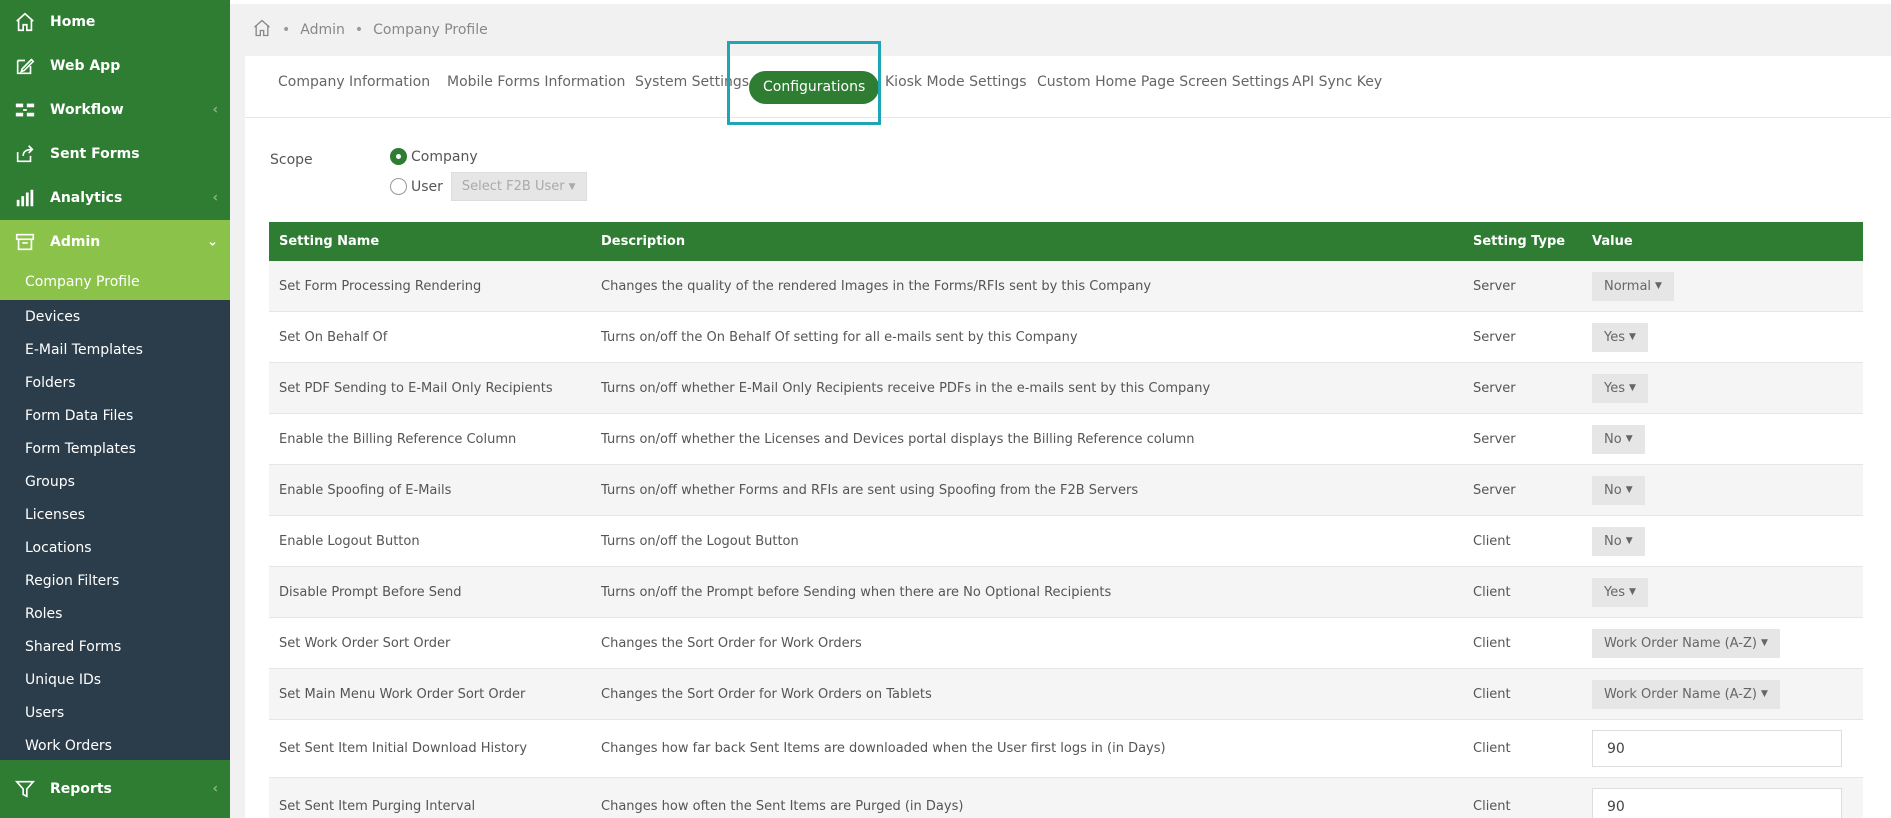 The image size is (1891, 818). What do you see at coordinates (322, 30) in the screenshot?
I see `breadcrumb-admin: Admin` at bounding box center [322, 30].